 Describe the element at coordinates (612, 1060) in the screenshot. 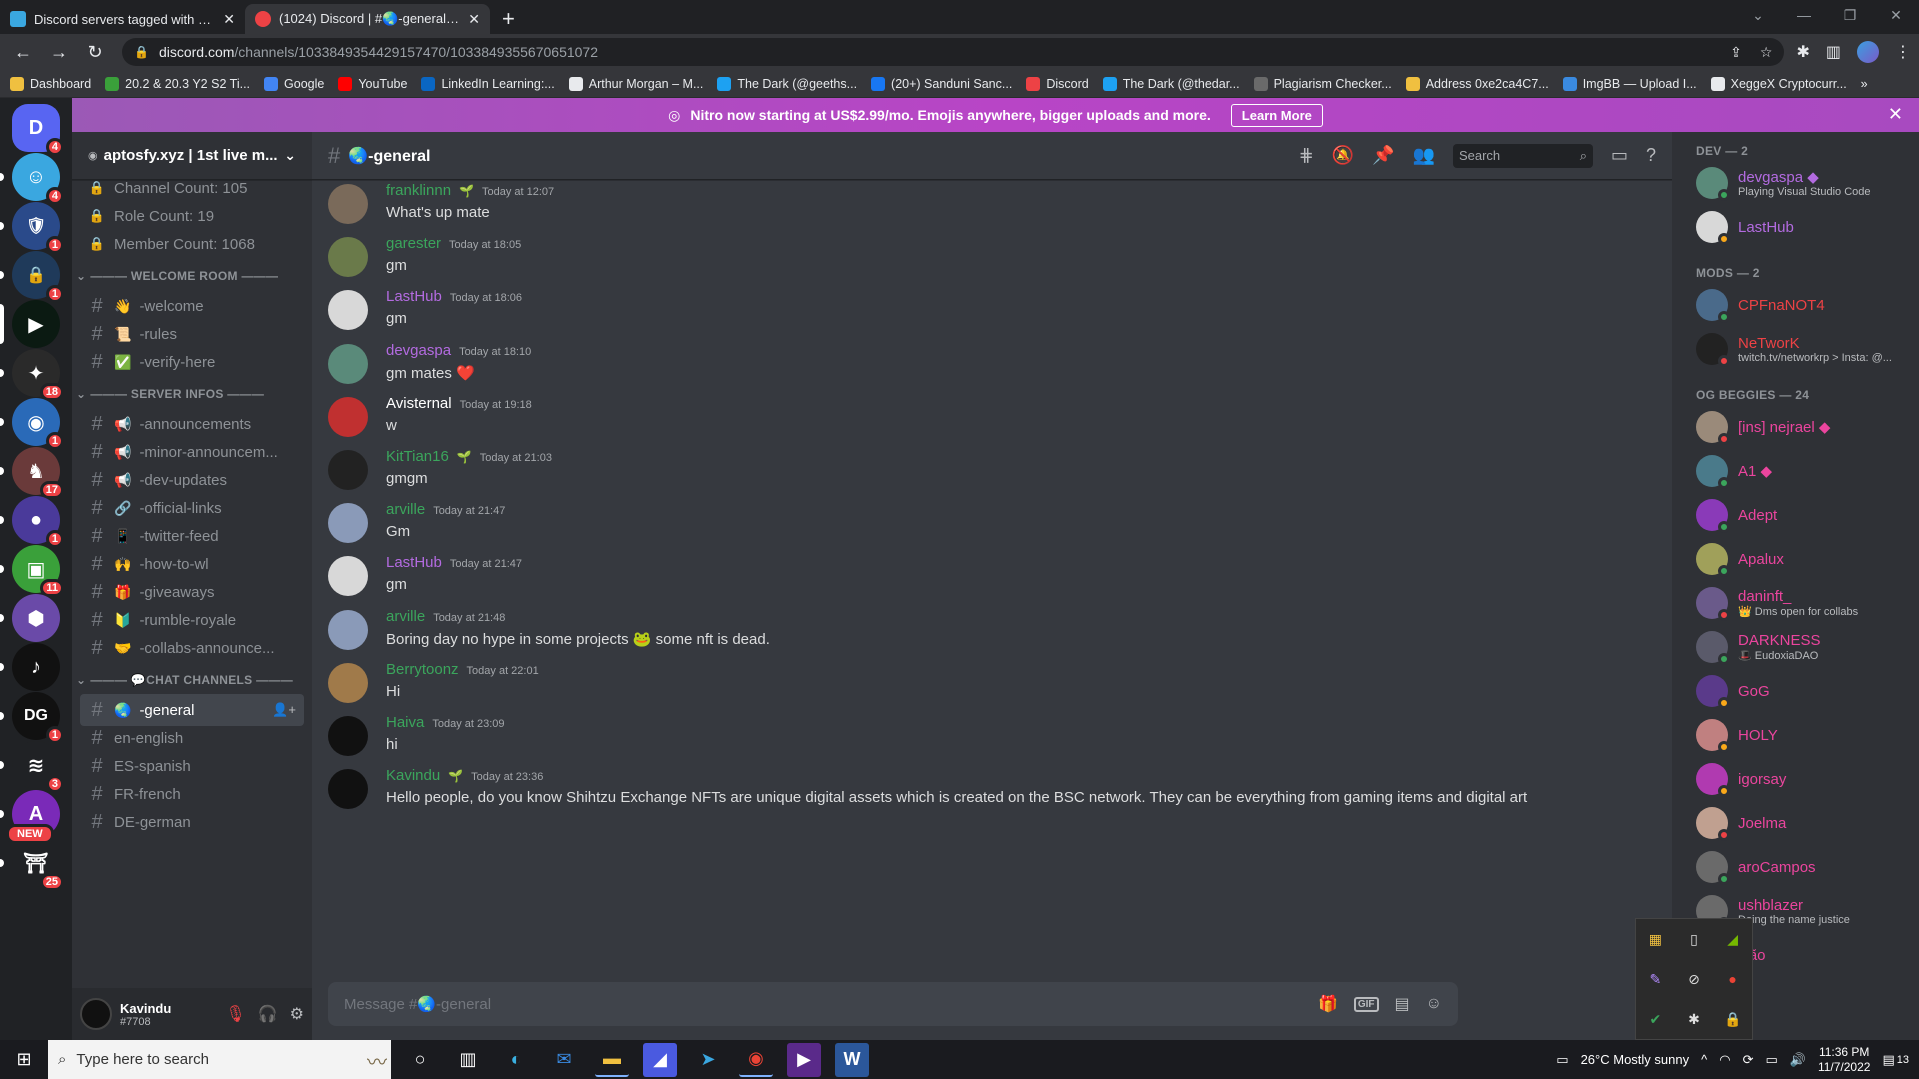

I see `file-explorer-icon: ▬` at that location.